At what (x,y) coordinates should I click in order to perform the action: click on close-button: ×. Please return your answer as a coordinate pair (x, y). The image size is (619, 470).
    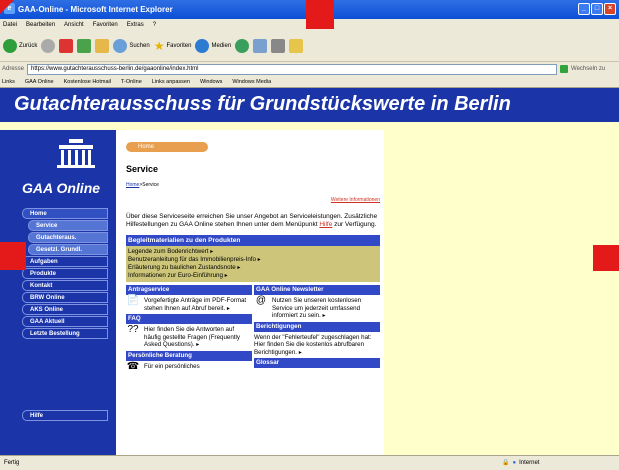
    Looking at the image, I should click on (610, 9).